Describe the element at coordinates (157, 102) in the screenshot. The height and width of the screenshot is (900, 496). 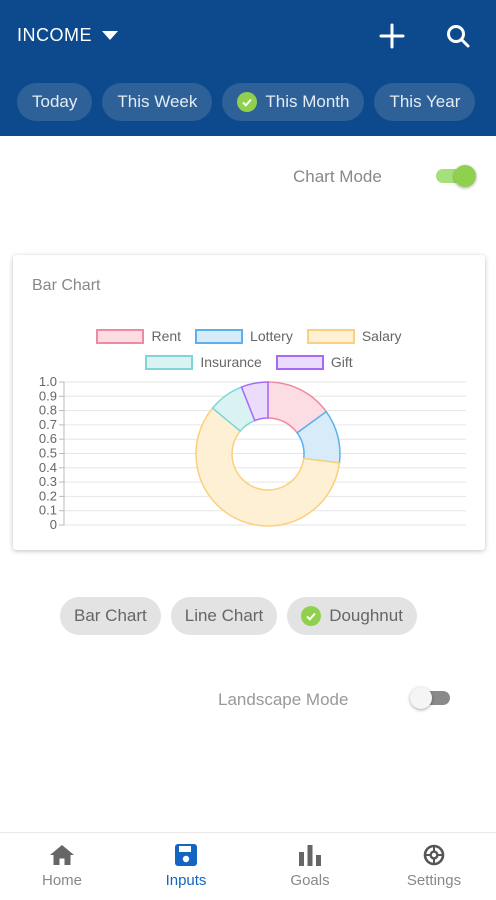
I see `period-chip-this-week: This Week` at that location.